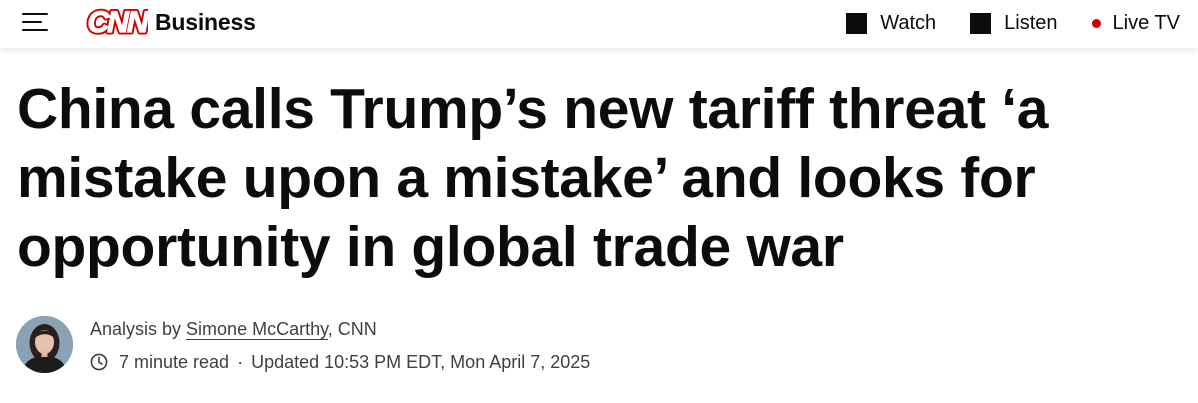  Describe the element at coordinates (174, 362) in the screenshot. I see `read-time: 7 minute read` at that location.